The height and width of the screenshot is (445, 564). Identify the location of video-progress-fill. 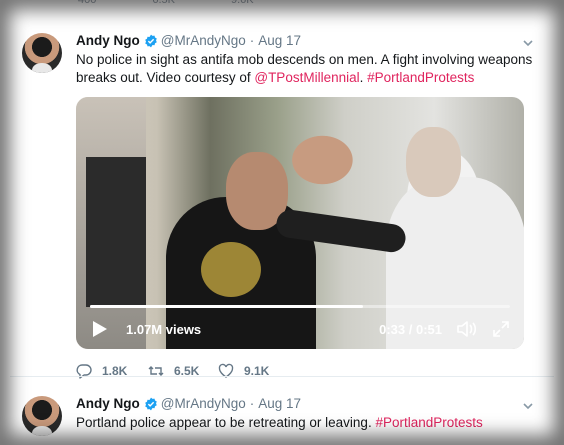
(226, 306).